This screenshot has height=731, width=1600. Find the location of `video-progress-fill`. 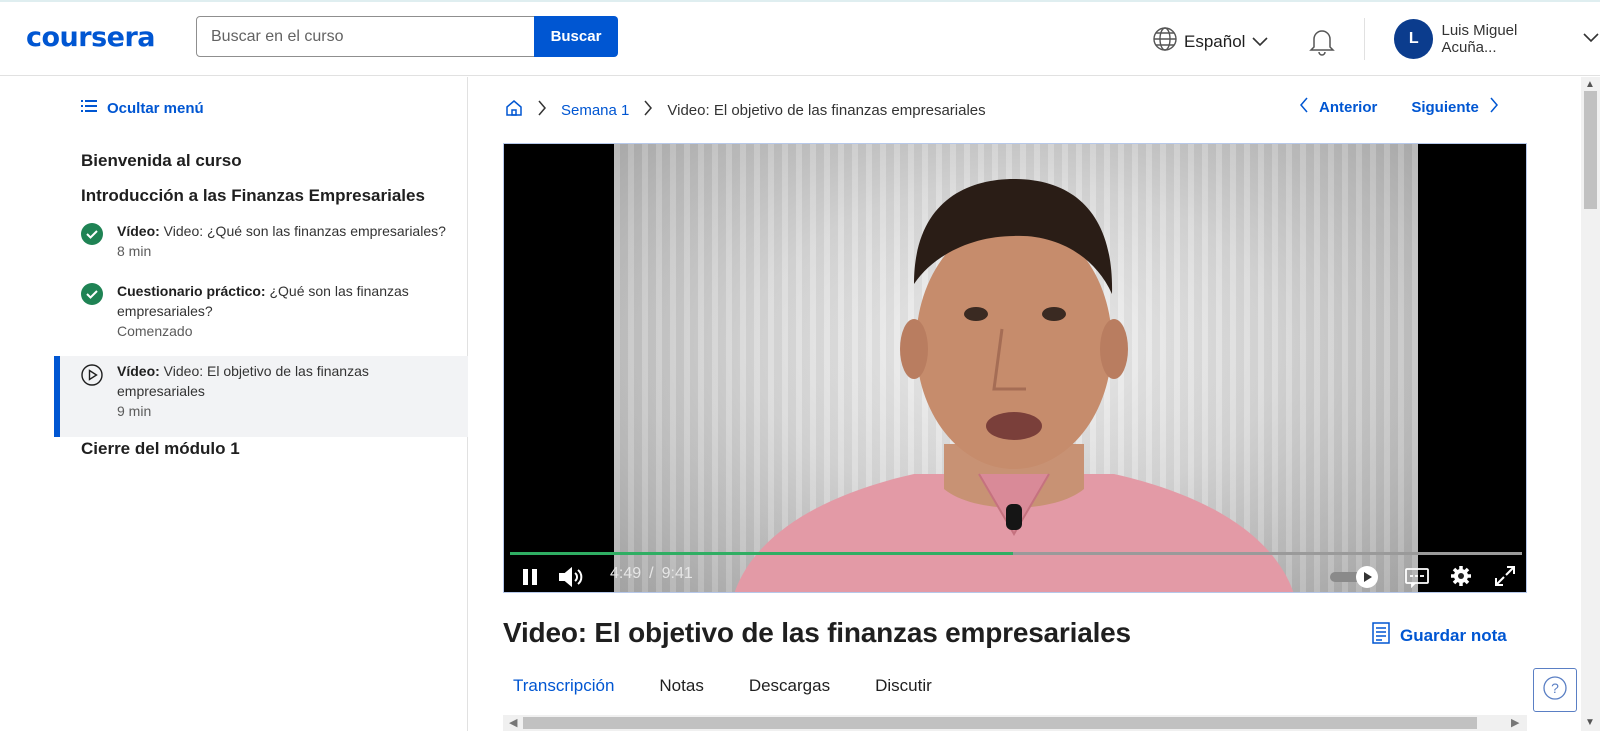

video-progress-fill is located at coordinates (761, 553).